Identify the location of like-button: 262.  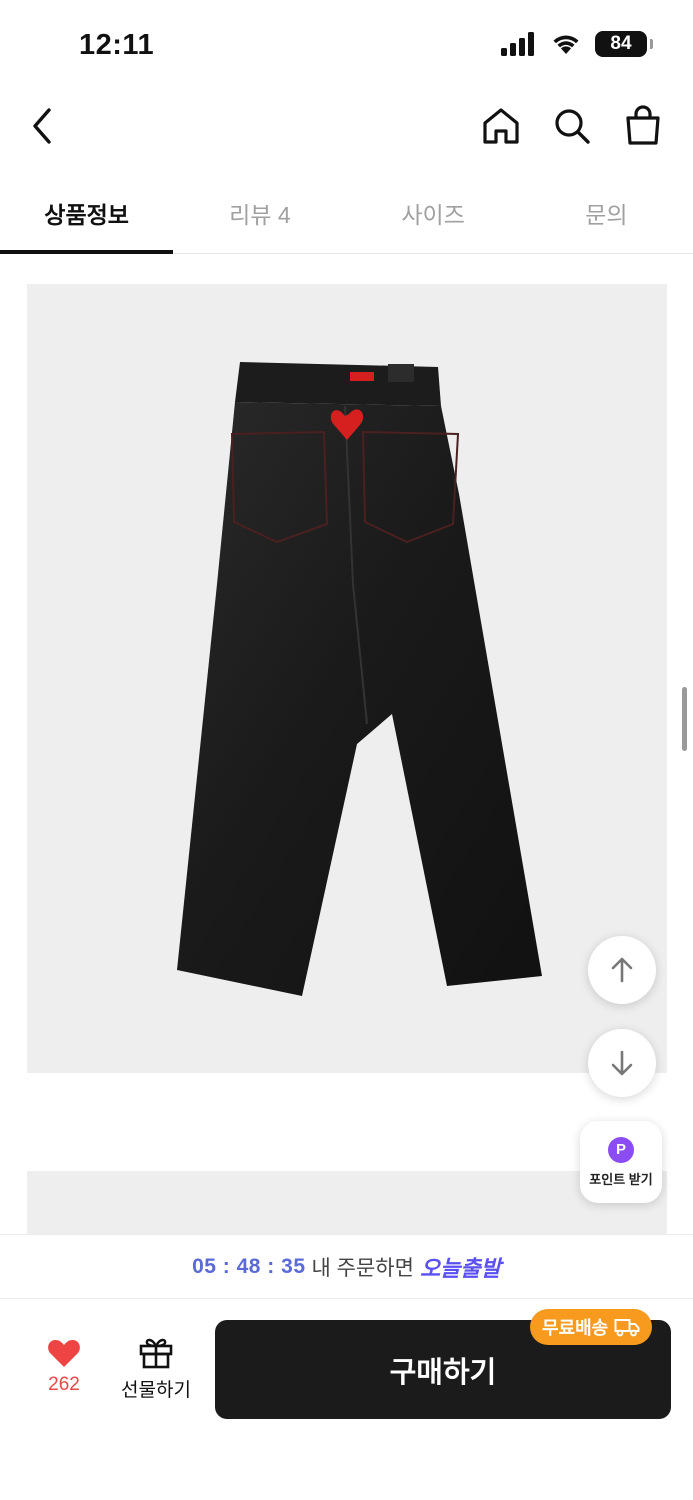
(64, 1367).